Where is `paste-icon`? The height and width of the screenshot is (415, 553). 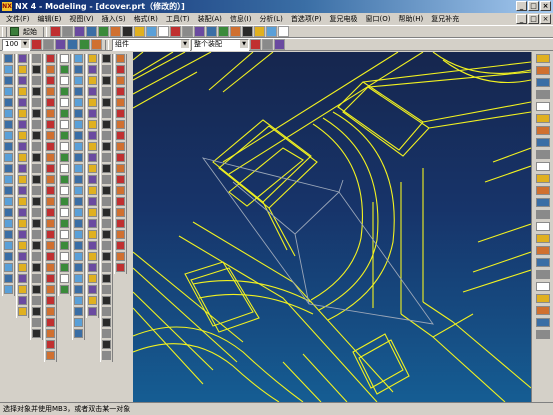 paste-icon is located at coordinates (127, 31).